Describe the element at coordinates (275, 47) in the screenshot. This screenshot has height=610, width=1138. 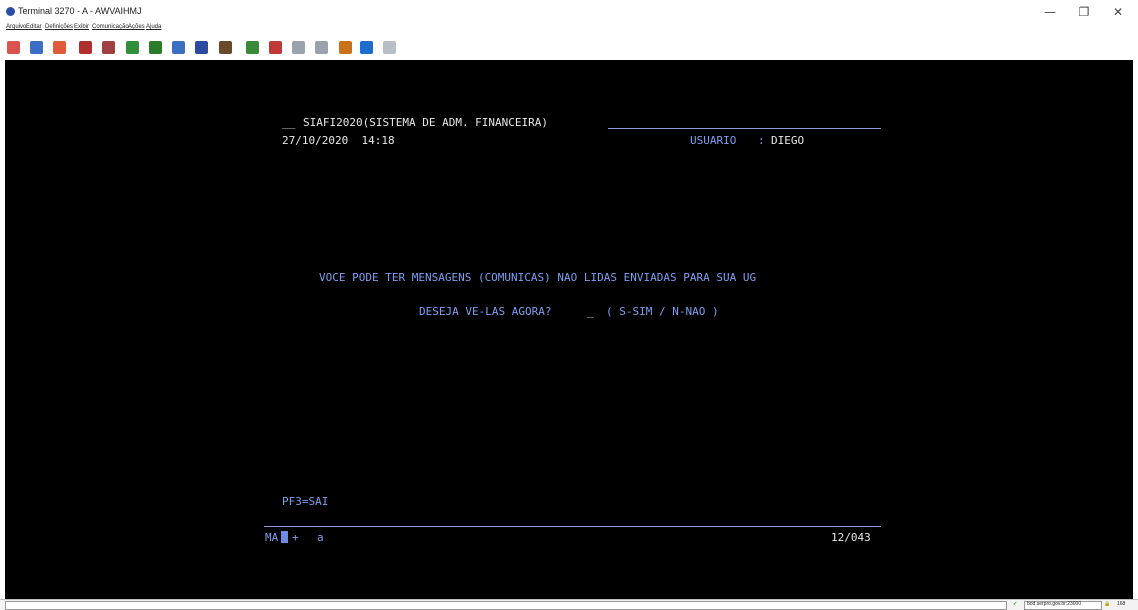
I see `play-macro-icon` at that location.